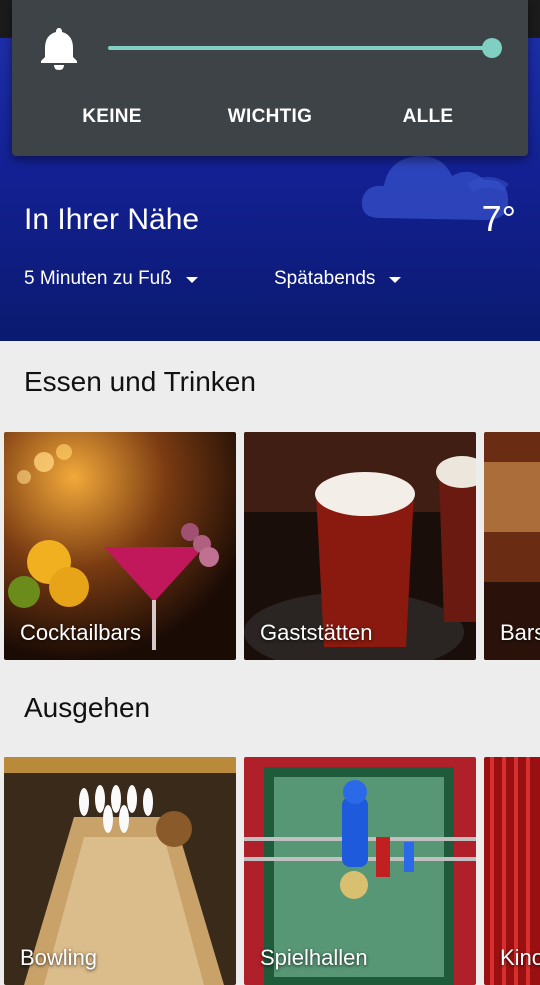  I want to click on time-filter-label: Spätabends, so click(325, 278).